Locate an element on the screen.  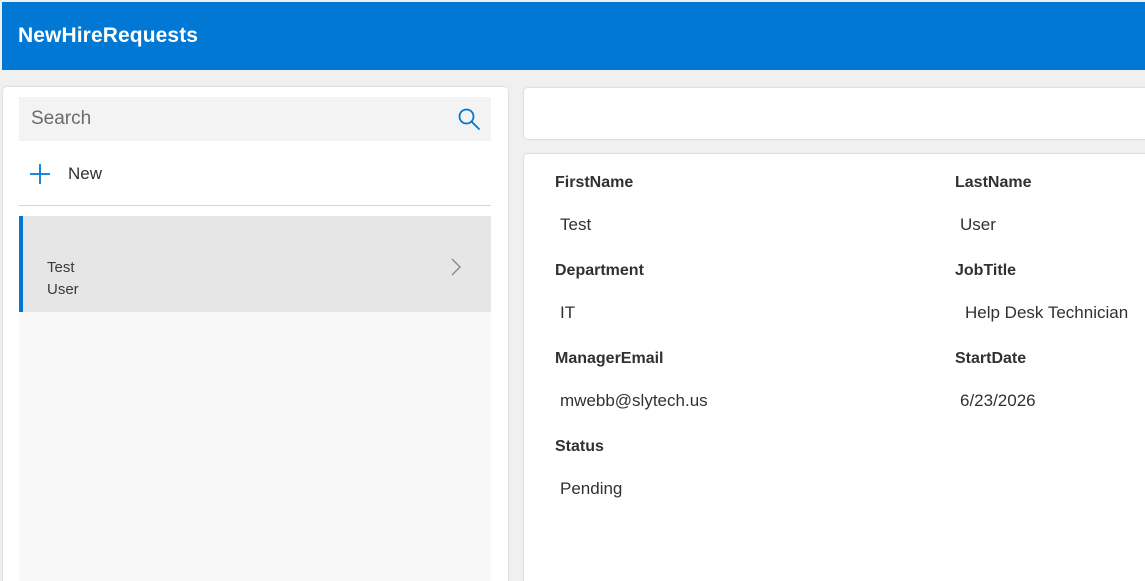
app-header: NewHireRequests is located at coordinates (573, 36).